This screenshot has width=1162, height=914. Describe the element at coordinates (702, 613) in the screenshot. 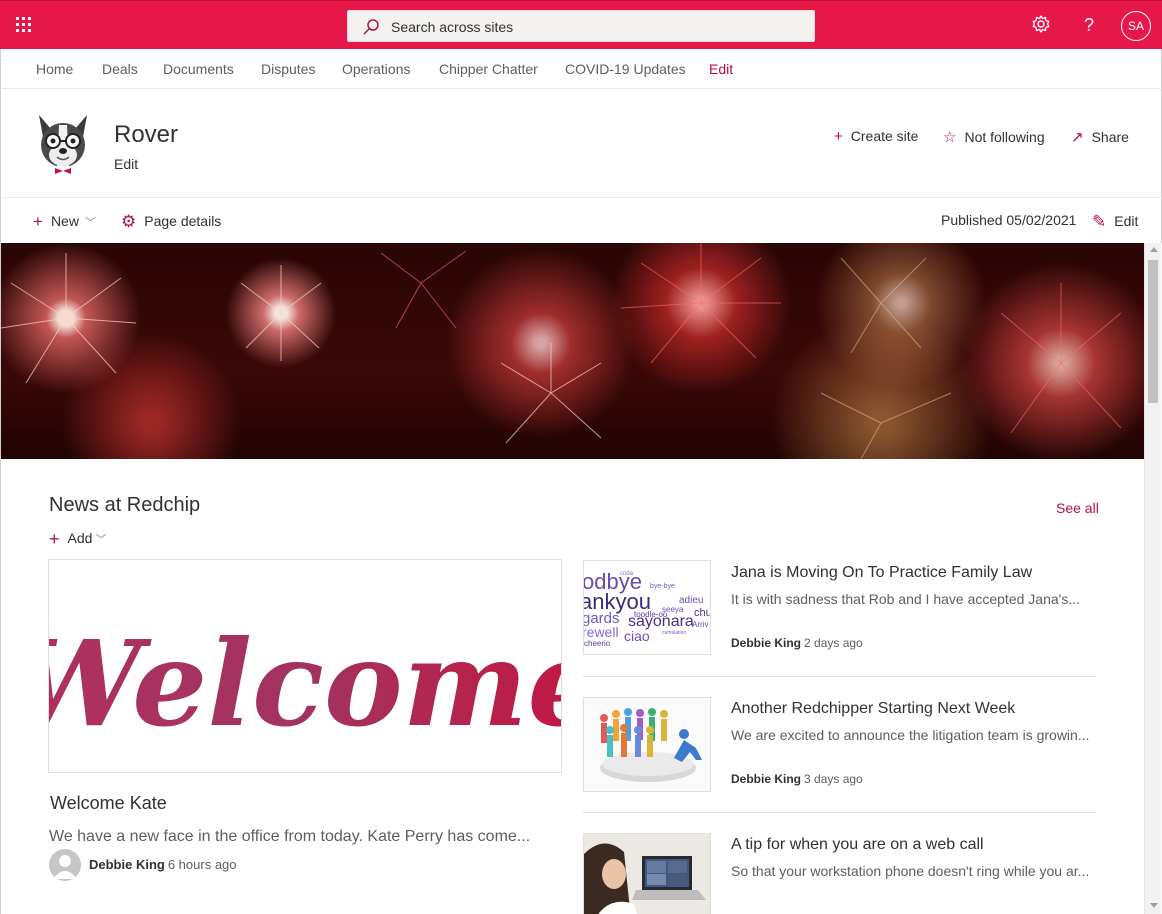

I see `svg-text: chu` at that location.